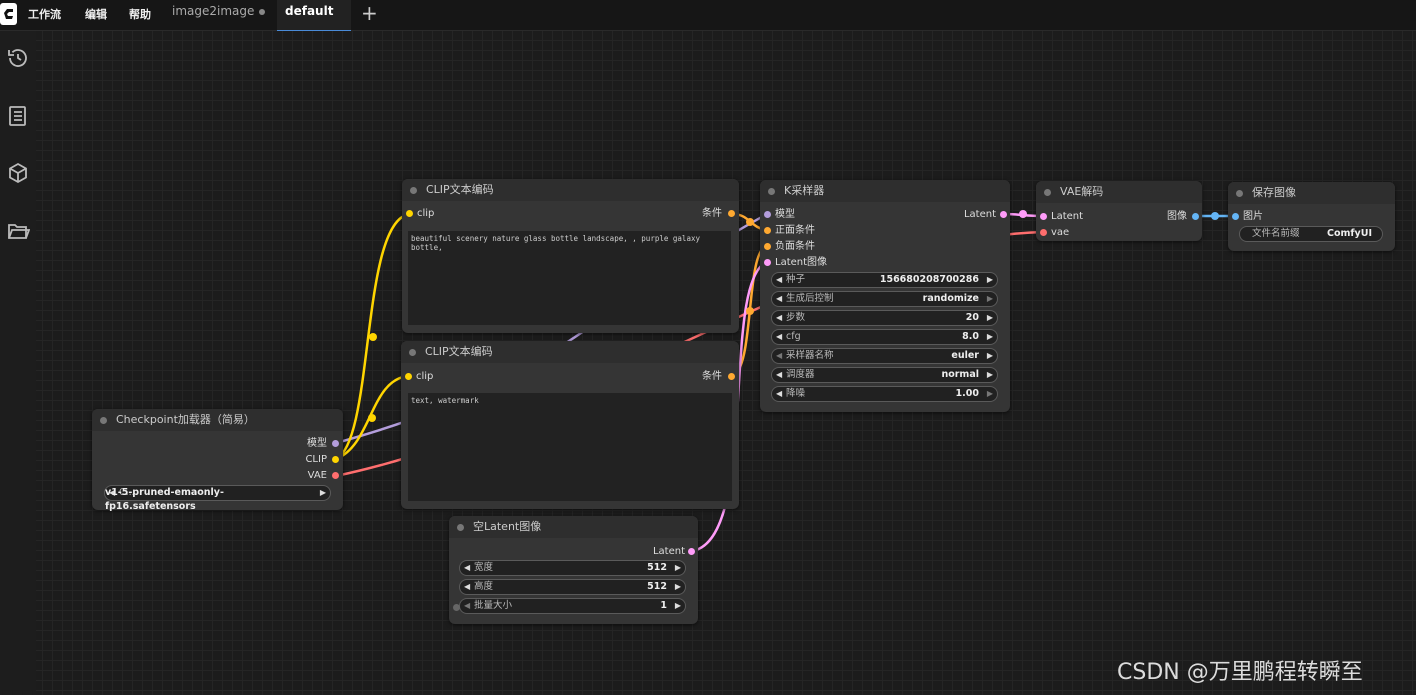  I want to click on output-image-slot, so click(1195, 216).